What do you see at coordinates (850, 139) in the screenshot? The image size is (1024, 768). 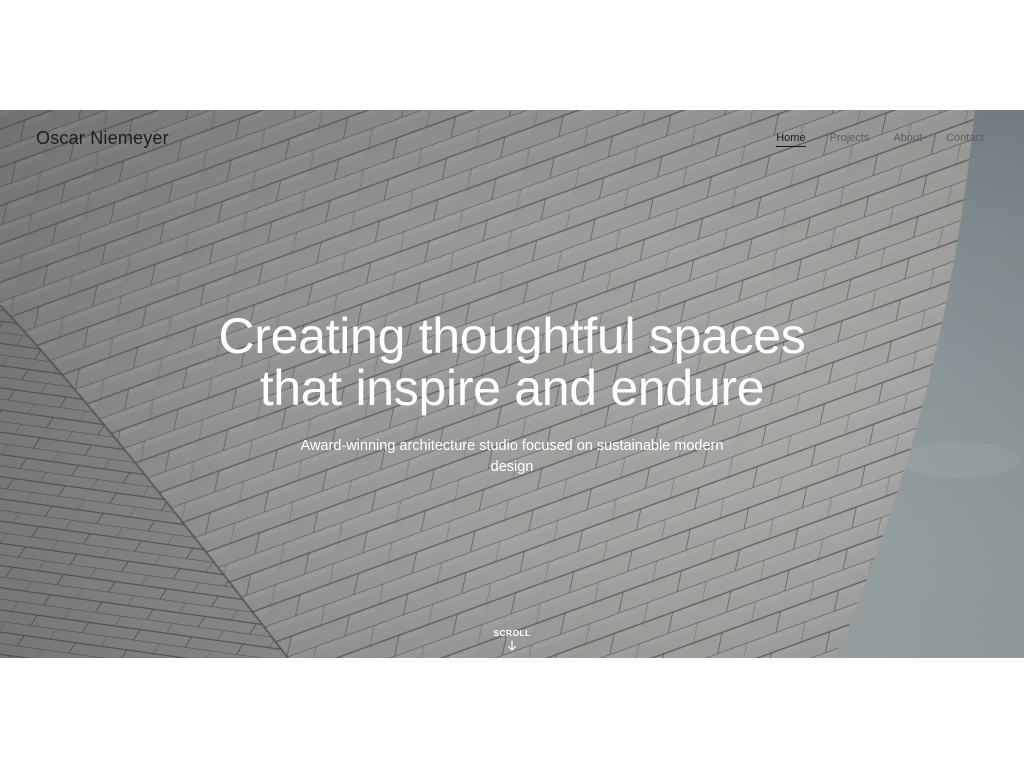 I see `nav-link-projects: Projects` at bounding box center [850, 139].